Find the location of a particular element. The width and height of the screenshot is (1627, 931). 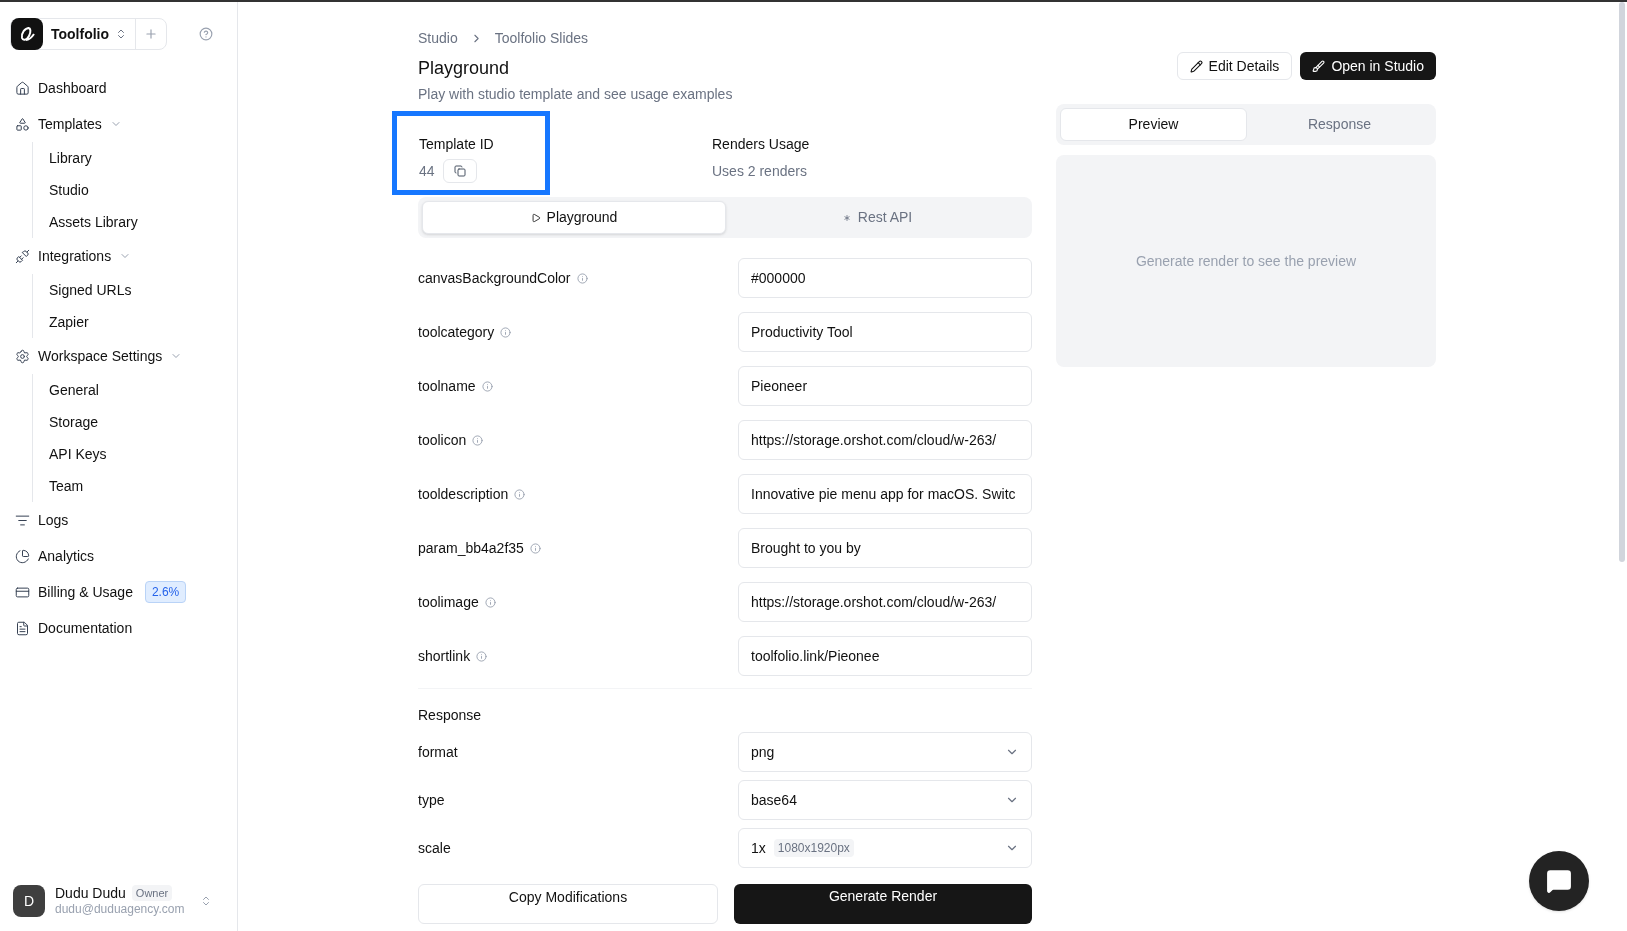

copy-icon is located at coordinates (459, 171).